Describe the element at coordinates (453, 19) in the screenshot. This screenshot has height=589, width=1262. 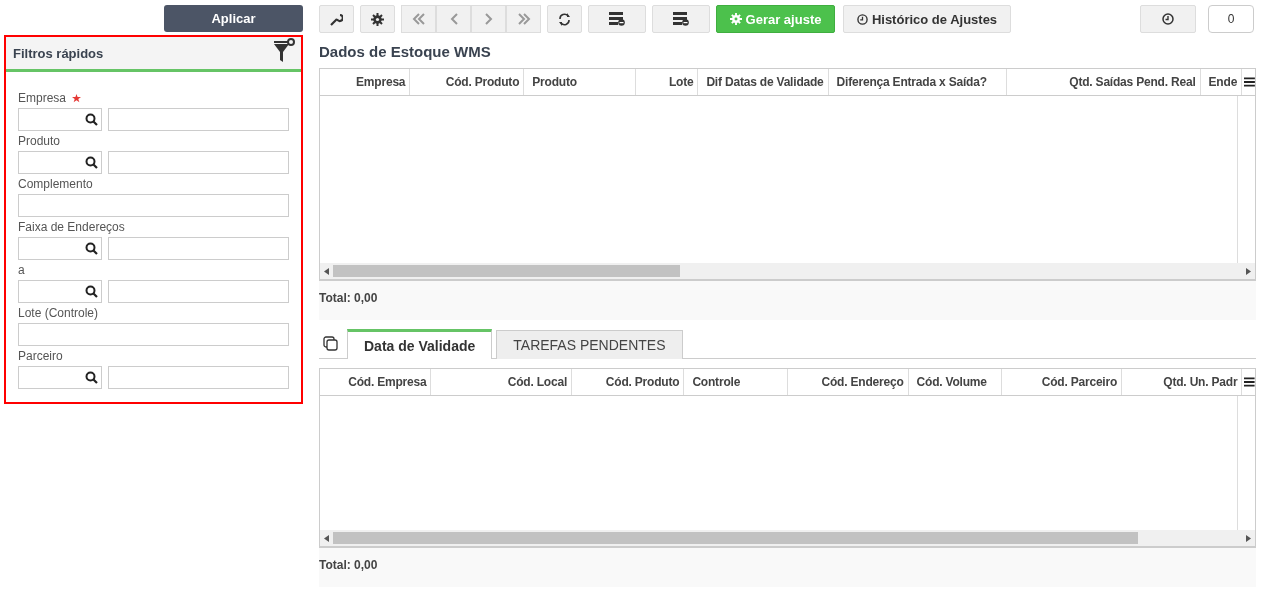
I see `chevron-left-icon` at that location.